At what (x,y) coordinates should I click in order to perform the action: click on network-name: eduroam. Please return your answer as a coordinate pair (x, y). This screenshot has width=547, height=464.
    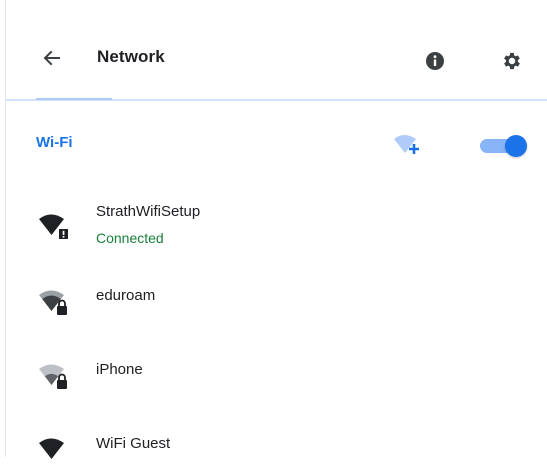
    Looking at the image, I should click on (126, 295).